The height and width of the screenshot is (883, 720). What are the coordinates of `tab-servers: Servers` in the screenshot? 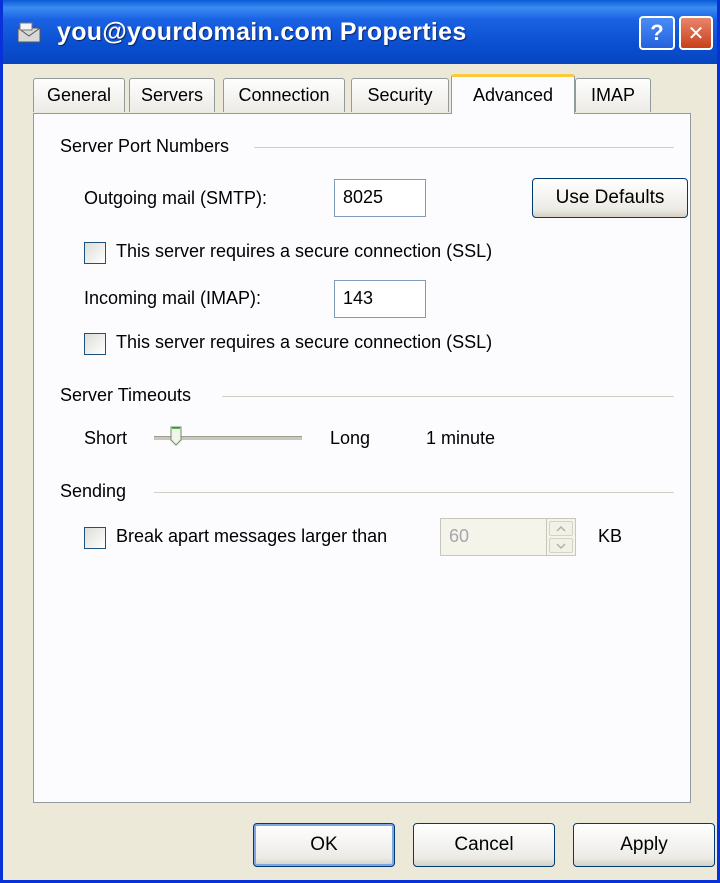 It's located at (172, 95).